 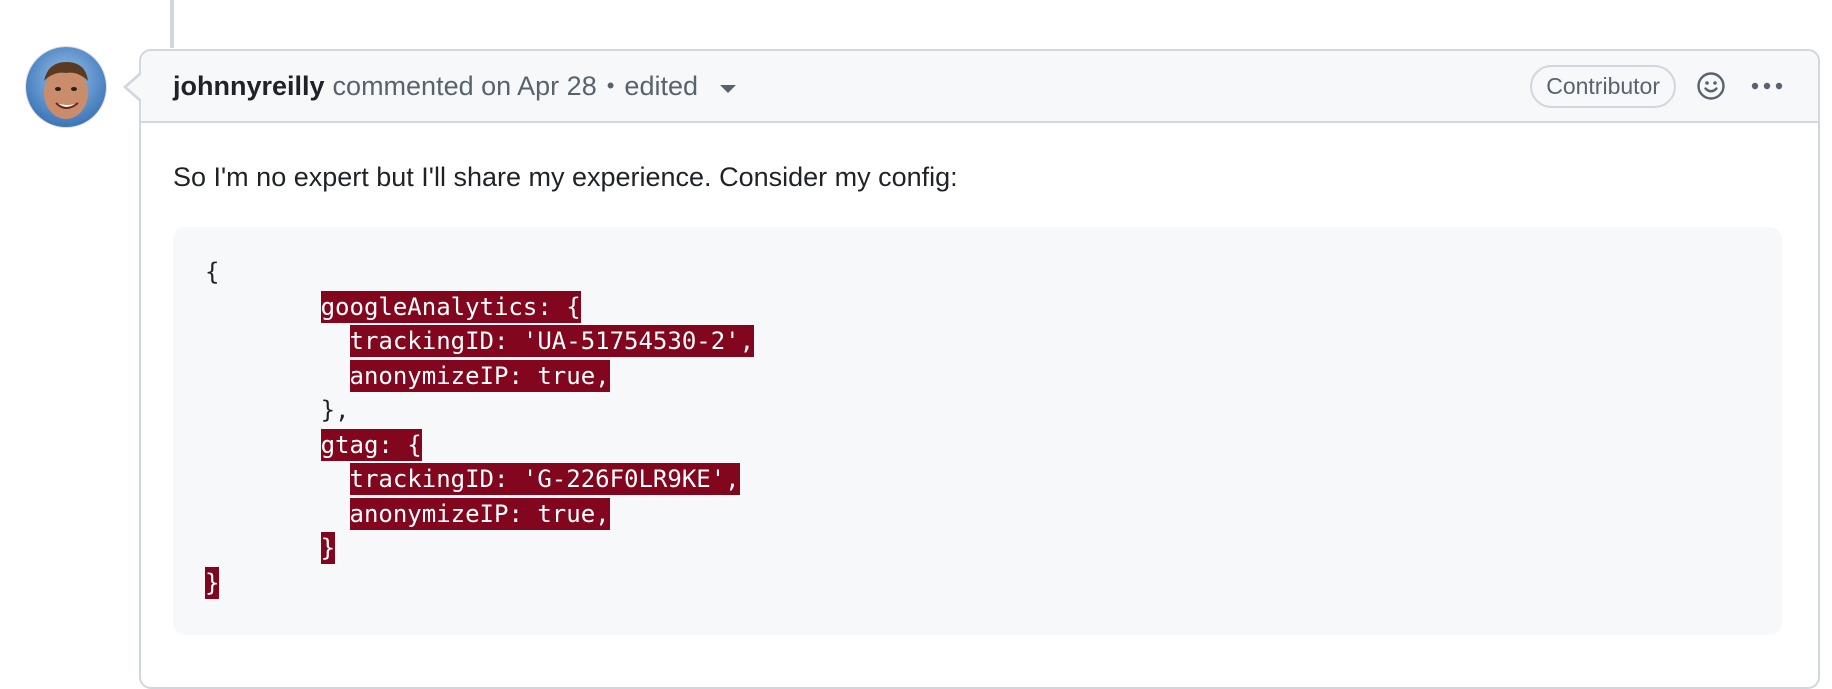 What do you see at coordinates (66, 87) in the screenshot?
I see `avatar` at bounding box center [66, 87].